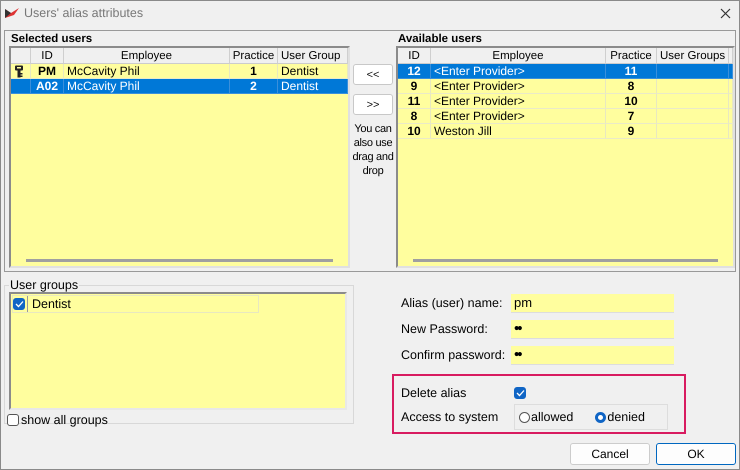 Image resolution: width=740 pixels, height=470 pixels. Describe the element at coordinates (452, 303) in the screenshot. I see `field-label: Alias (user) name:` at that location.